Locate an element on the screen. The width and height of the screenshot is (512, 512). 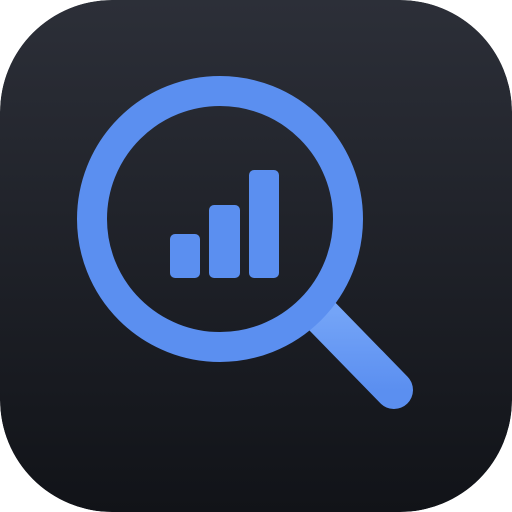
chart-bar-short is located at coordinates (185, 256).